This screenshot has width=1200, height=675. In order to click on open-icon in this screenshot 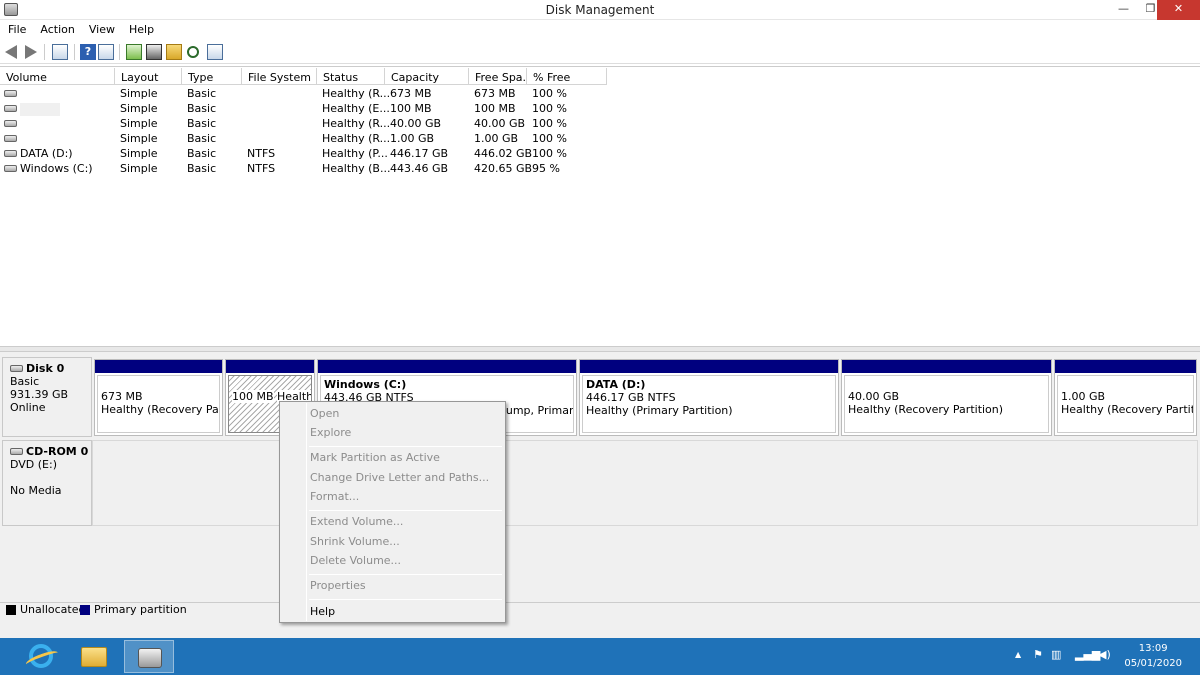, I will do `click(174, 52)`.